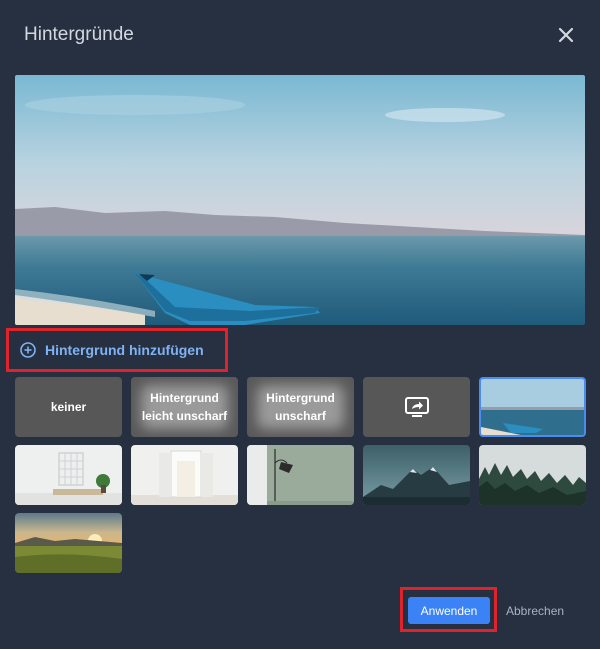  Describe the element at coordinates (449, 610) in the screenshot. I see `apply-button: Anwenden` at that location.